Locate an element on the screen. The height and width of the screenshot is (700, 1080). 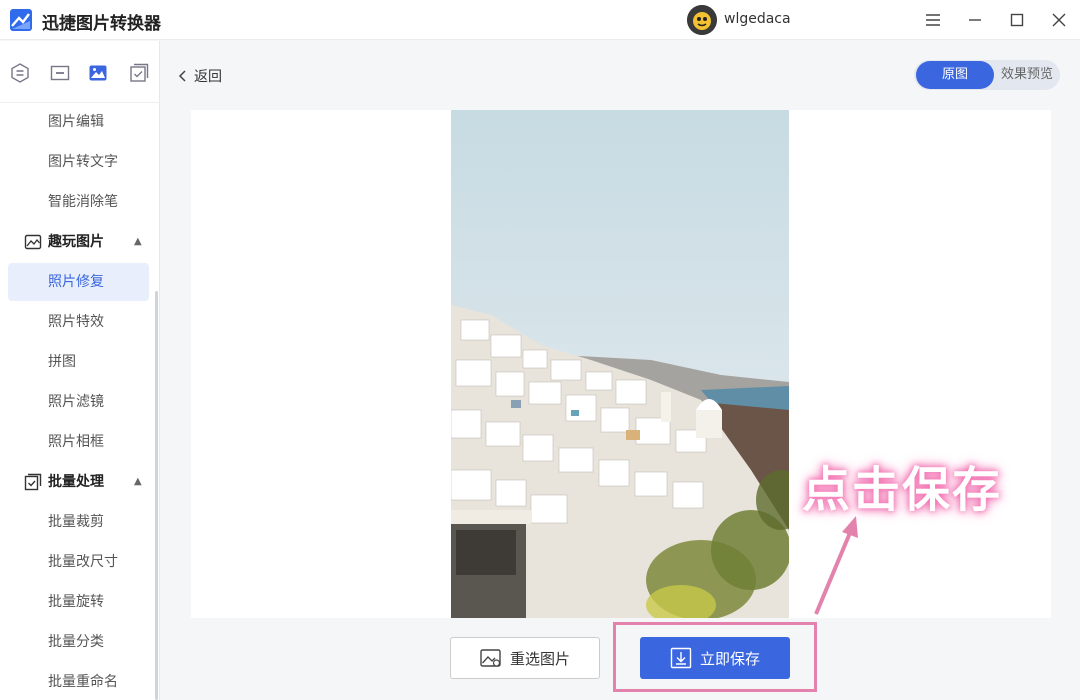
username: wlgedaca is located at coordinates (757, 19).